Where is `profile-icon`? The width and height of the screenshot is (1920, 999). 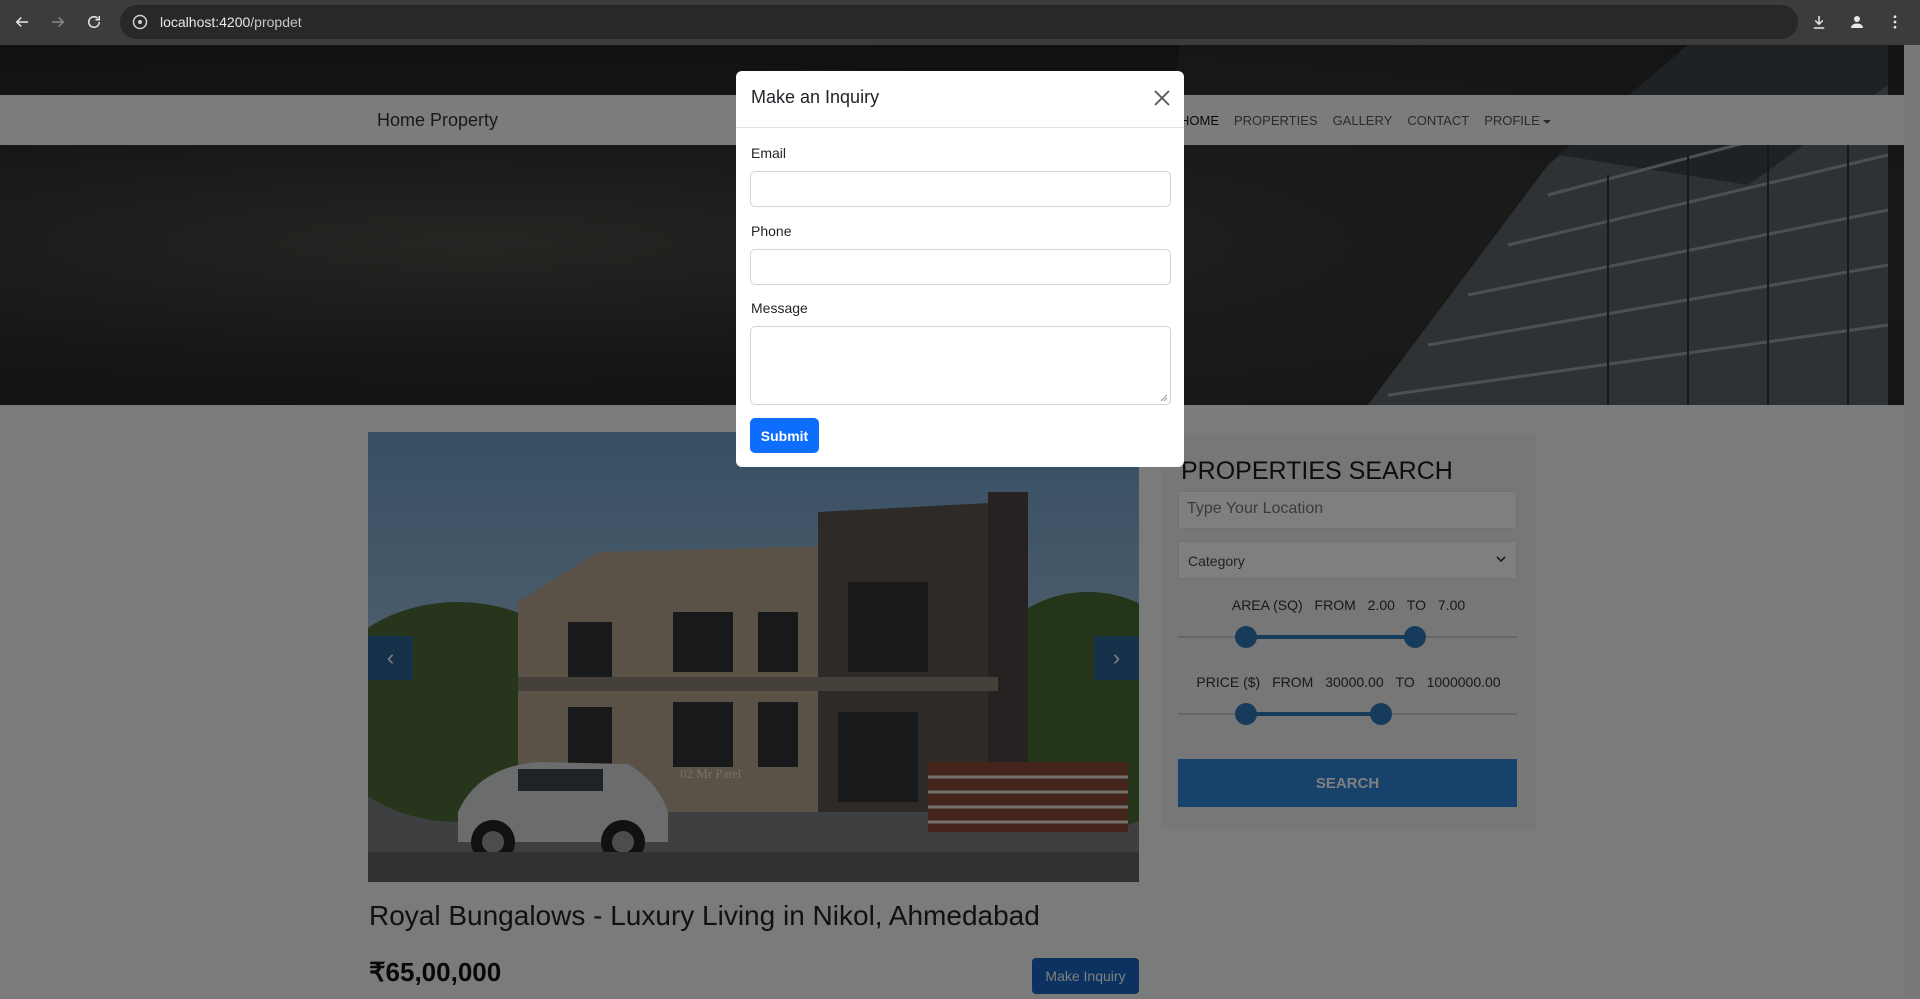
profile-icon is located at coordinates (1857, 22).